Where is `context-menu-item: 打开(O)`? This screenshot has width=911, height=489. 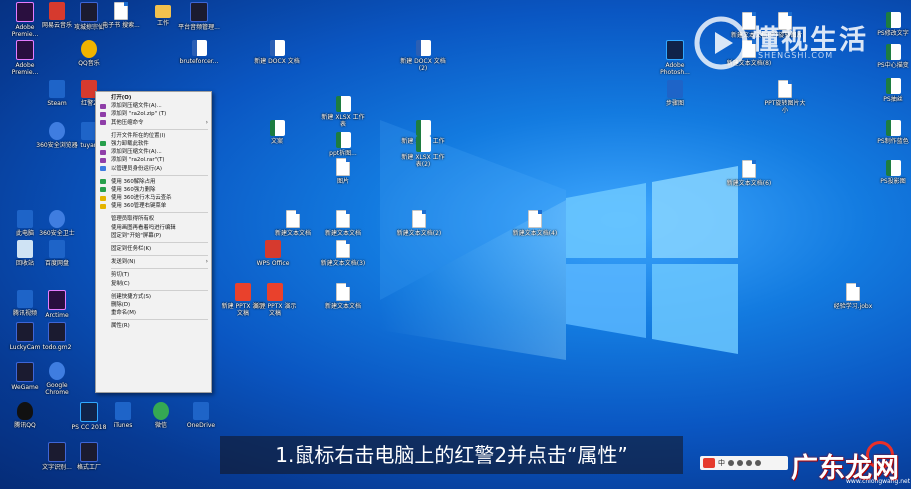
context-menu-item: 打开(O) is located at coordinates (153, 98).